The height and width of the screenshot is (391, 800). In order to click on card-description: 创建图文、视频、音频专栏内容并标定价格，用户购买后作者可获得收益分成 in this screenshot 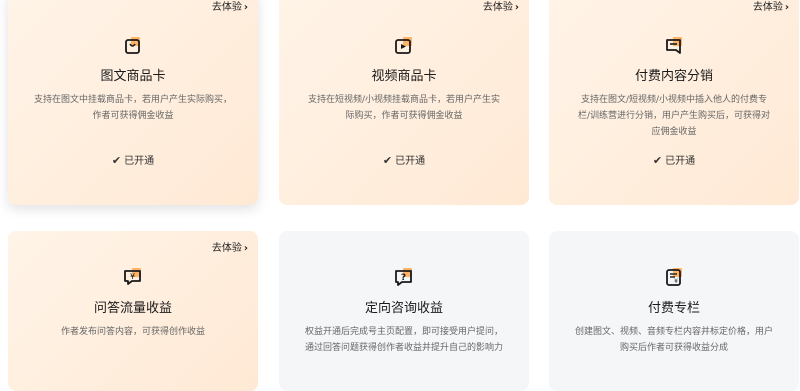, I will do `click(674, 340)`.